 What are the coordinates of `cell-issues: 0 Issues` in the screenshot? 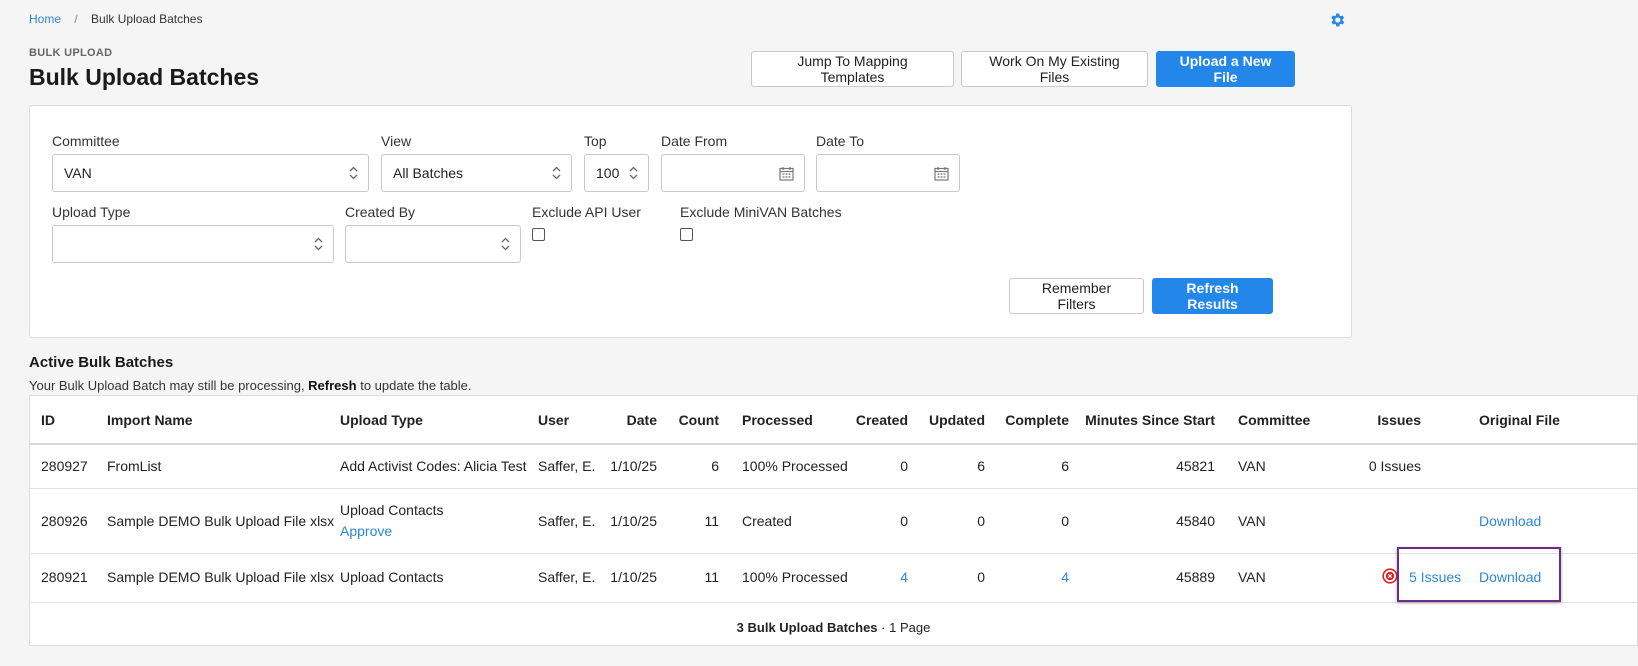 It's located at (1394, 466).